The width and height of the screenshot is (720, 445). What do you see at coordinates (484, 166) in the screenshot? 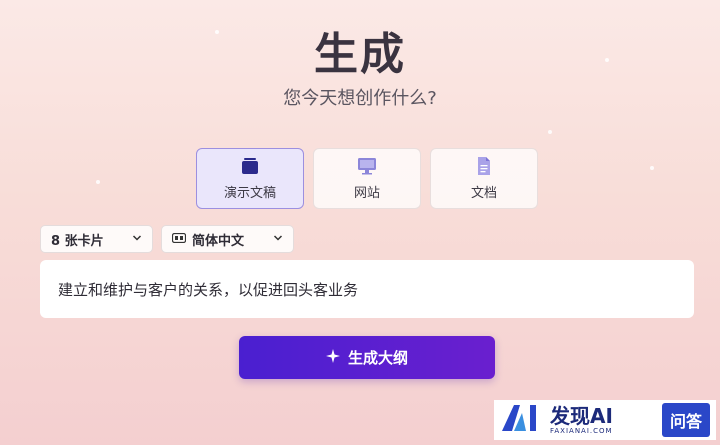
I see `document-icon` at bounding box center [484, 166].